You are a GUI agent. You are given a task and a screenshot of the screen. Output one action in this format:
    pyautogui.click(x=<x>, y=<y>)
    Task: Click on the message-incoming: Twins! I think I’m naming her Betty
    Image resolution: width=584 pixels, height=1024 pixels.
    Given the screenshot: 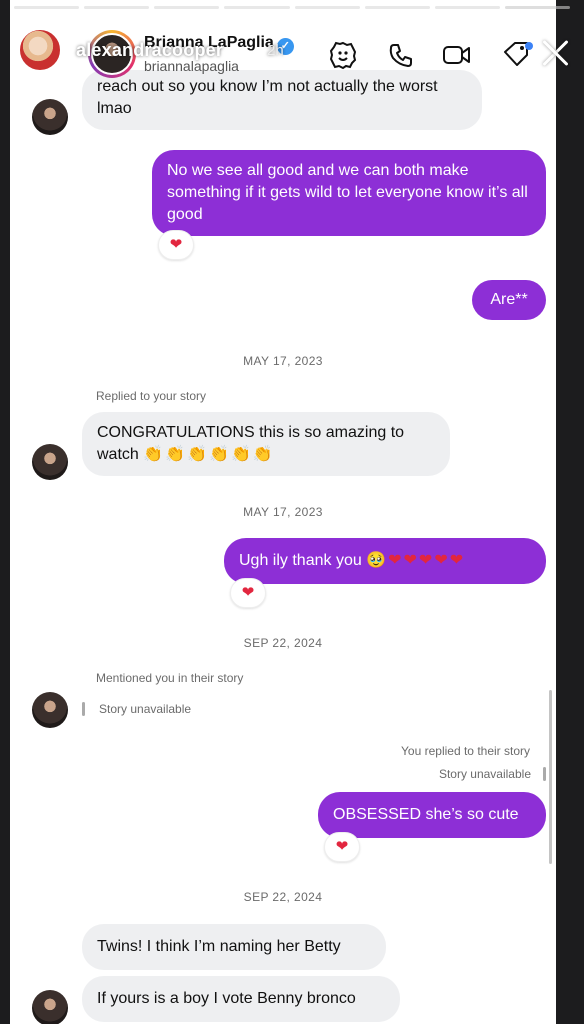 What is the action you would take?
    pyautogui.click(x=234, y=947)
    